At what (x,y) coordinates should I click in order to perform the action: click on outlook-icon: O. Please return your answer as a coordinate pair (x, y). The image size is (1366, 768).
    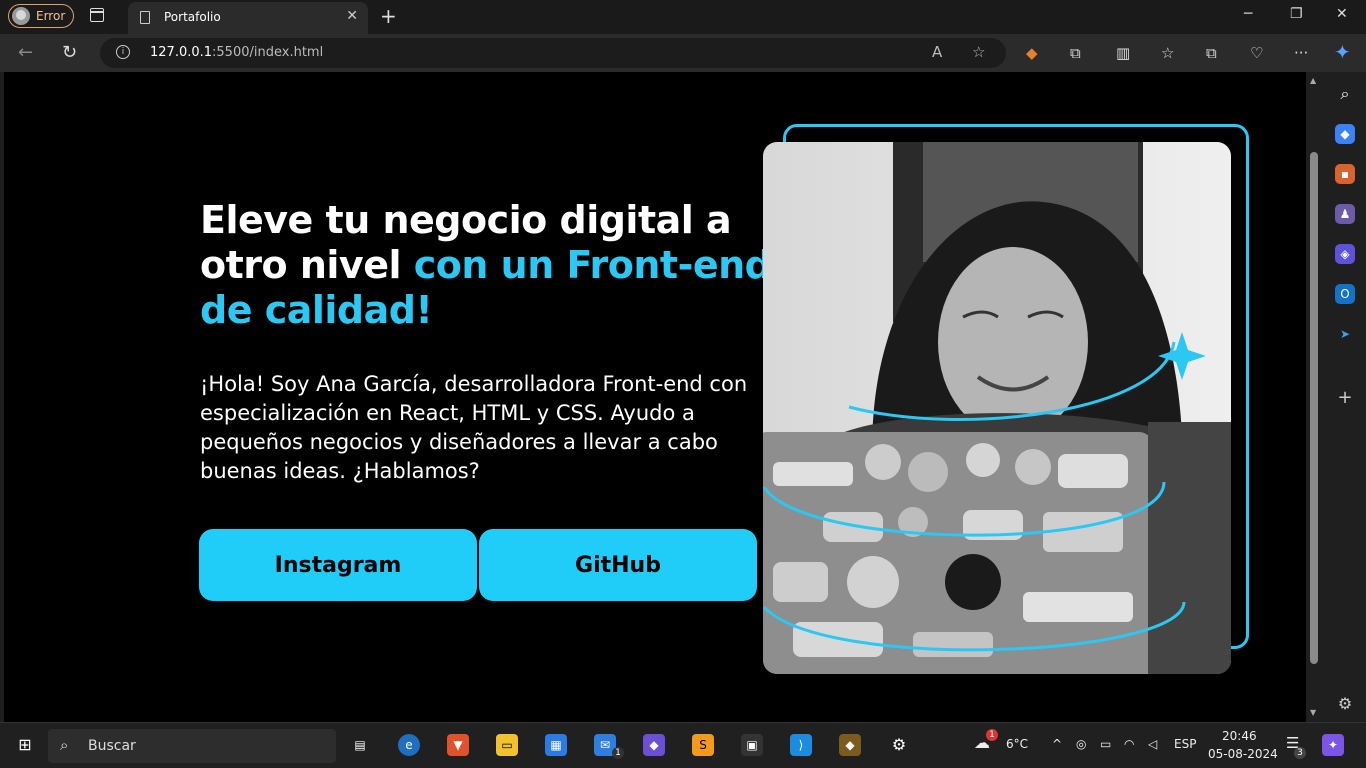
    Looking at the image, I should click on (1345, 294).